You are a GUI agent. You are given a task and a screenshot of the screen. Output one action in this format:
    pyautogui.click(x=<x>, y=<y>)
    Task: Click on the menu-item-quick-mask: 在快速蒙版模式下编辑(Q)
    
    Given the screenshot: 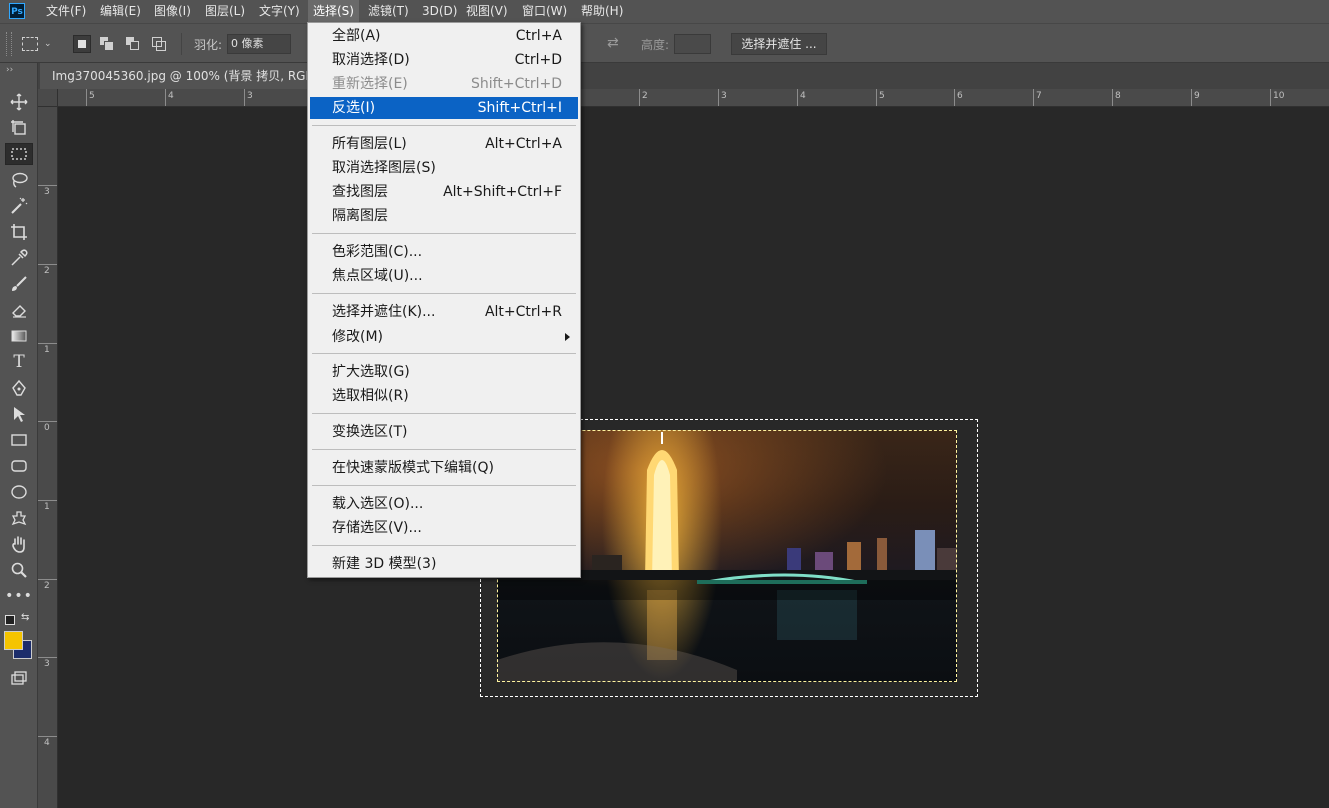 What is the action you would take?
    pyautogui.click(x=444, y=468)
    